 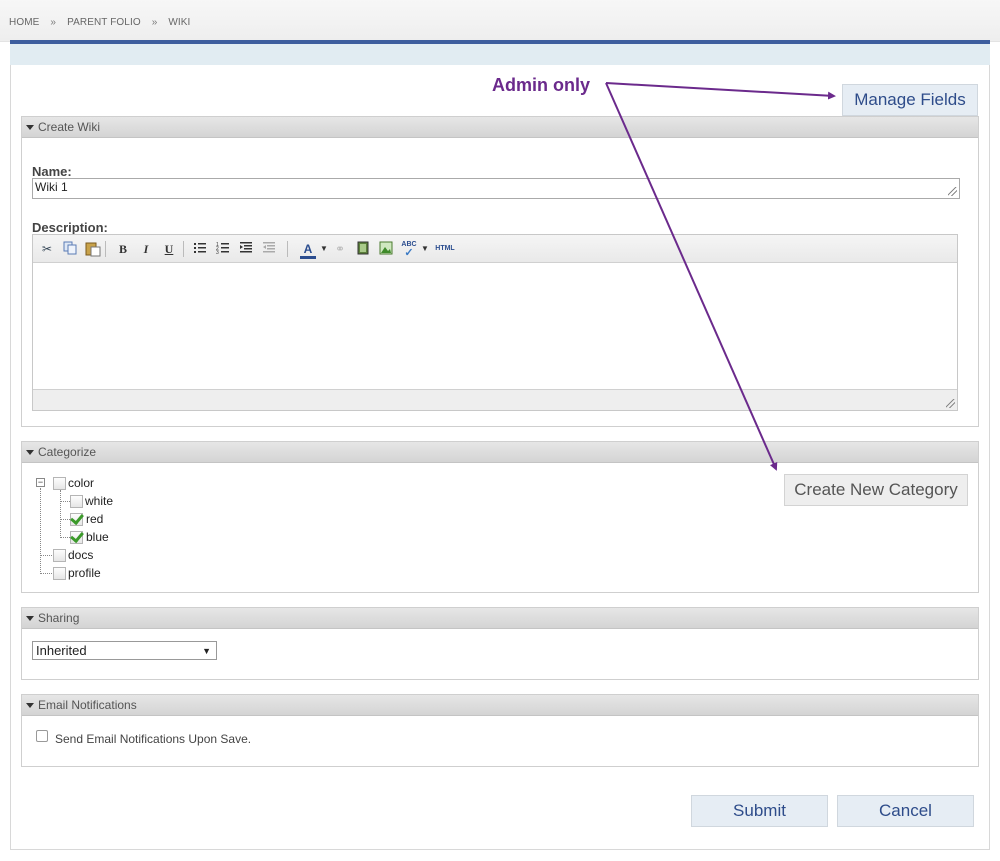 What do you see at coordinates (308, 250) in the screenshot?
I see `font-color-icon: A` at bounding box center [308, 250].